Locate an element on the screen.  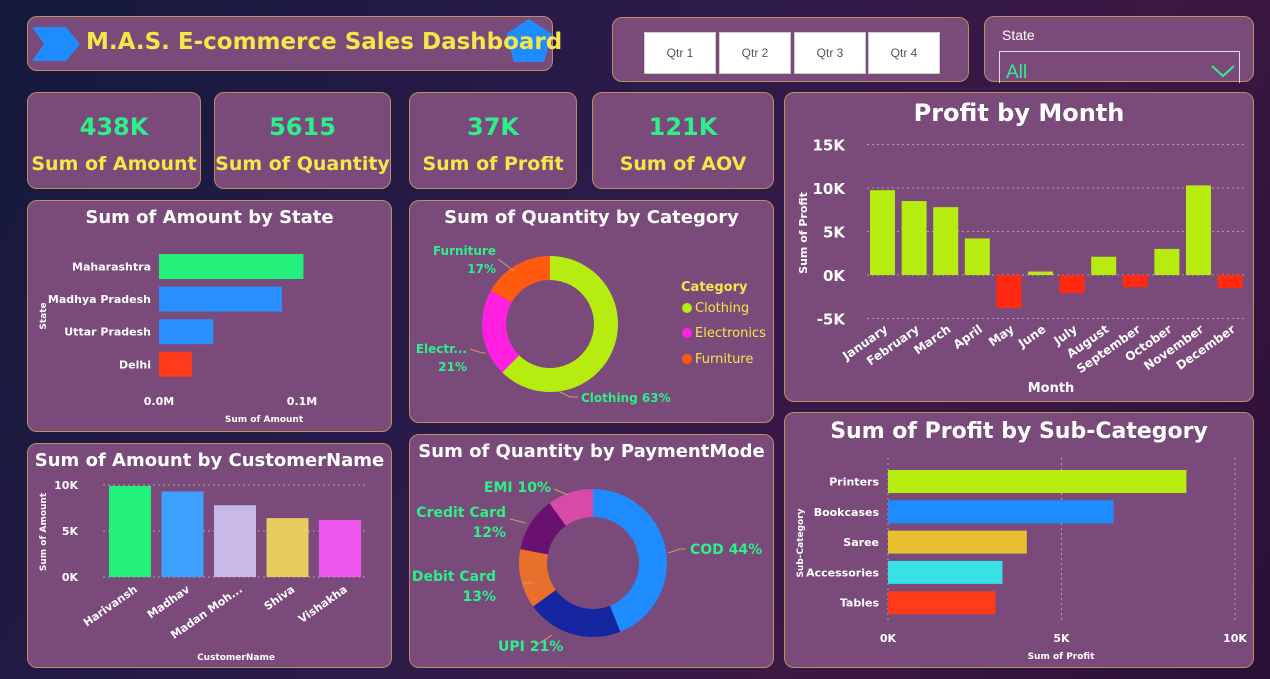
category-label: Uttar Pradesh is located at coordinates (107, 332).